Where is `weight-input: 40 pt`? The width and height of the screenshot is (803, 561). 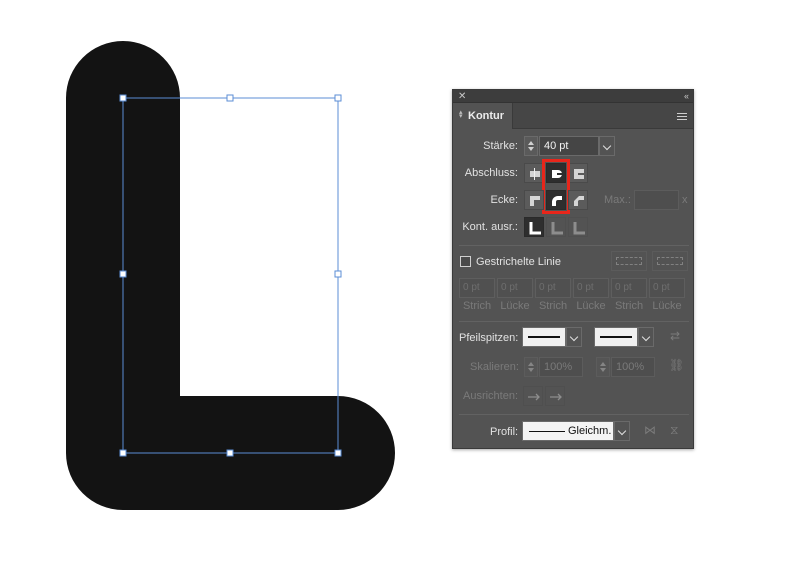
weight-input: 40 pt is located at coordinates (569, 146).